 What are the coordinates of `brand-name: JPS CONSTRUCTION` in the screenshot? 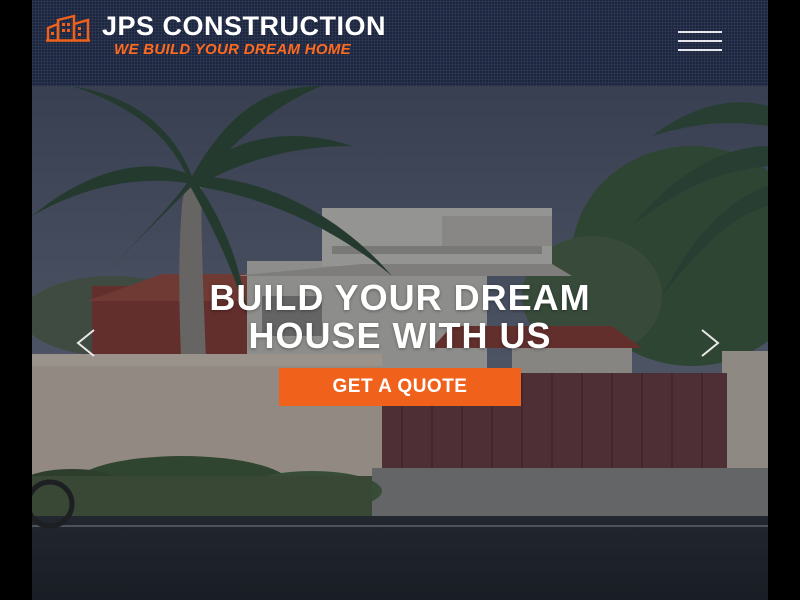 It's located at (244, 26).